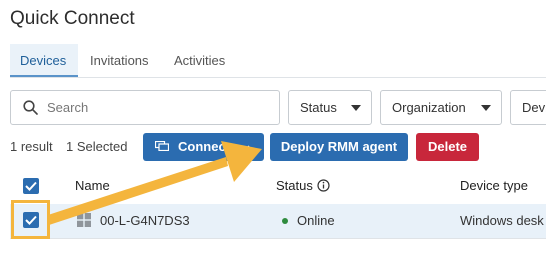  Describe the element at coordinates (155, 183) in the screenshot. I see `annotation-arrow` at that location.